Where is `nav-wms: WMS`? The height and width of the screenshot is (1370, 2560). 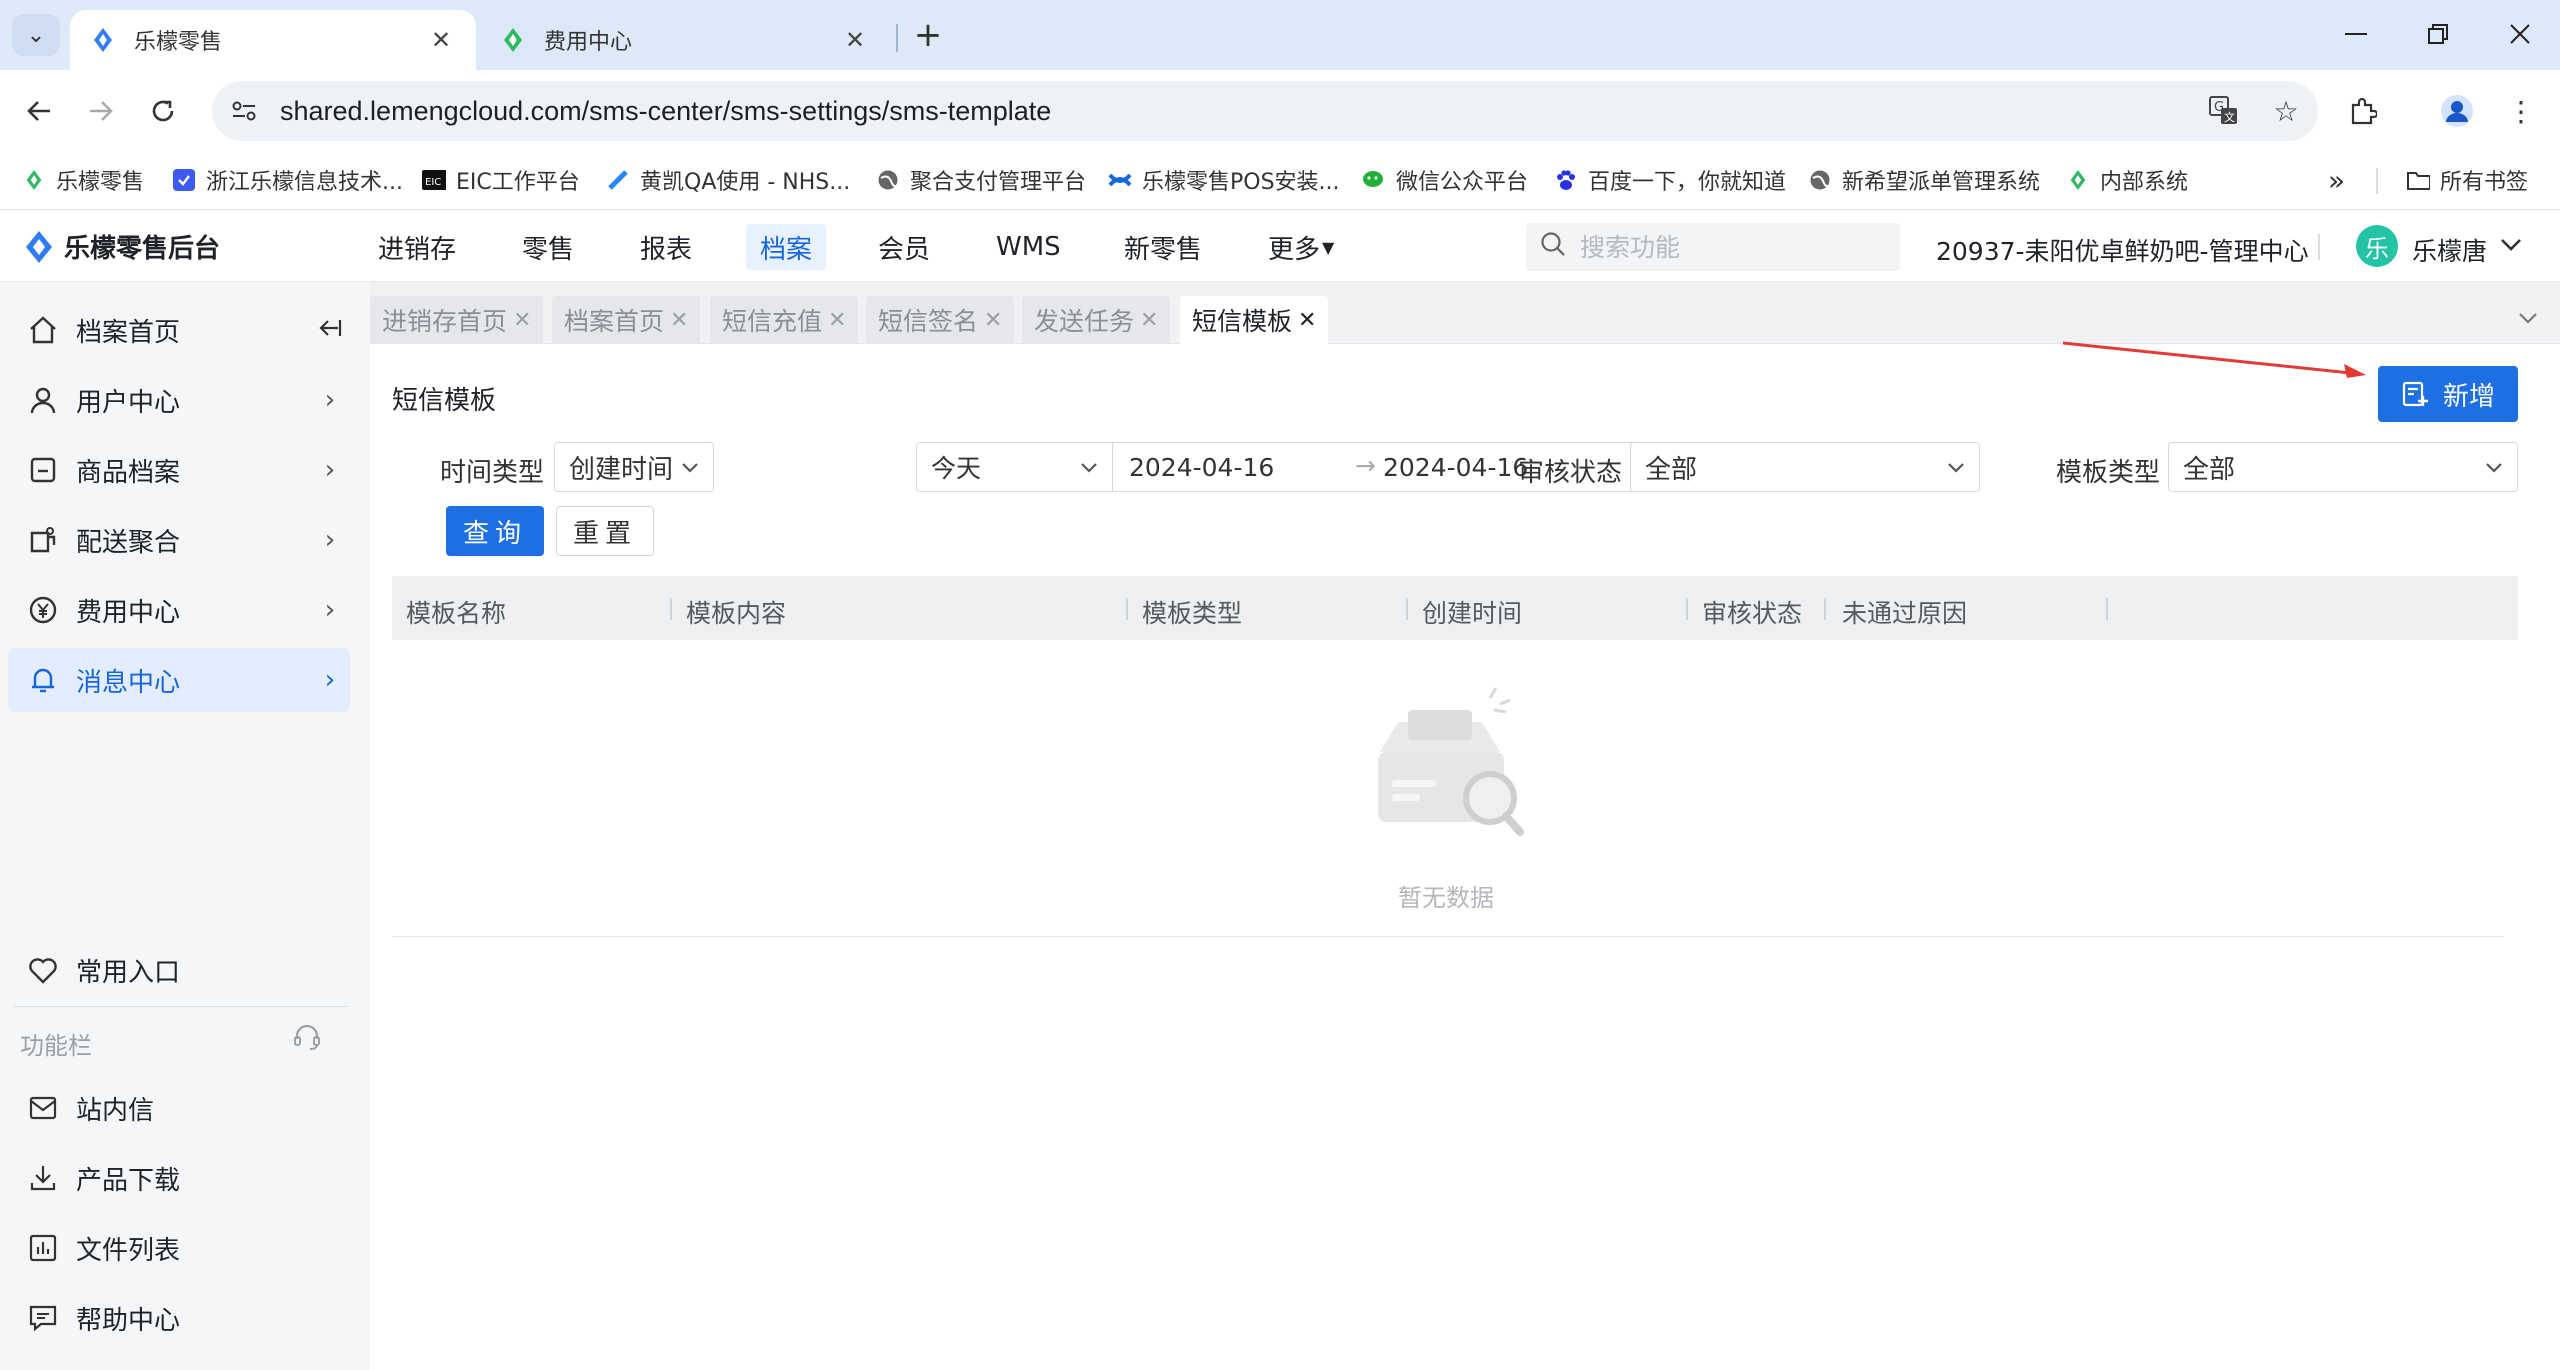 nav-wms: WMS is located at coordinates (1028, 247).